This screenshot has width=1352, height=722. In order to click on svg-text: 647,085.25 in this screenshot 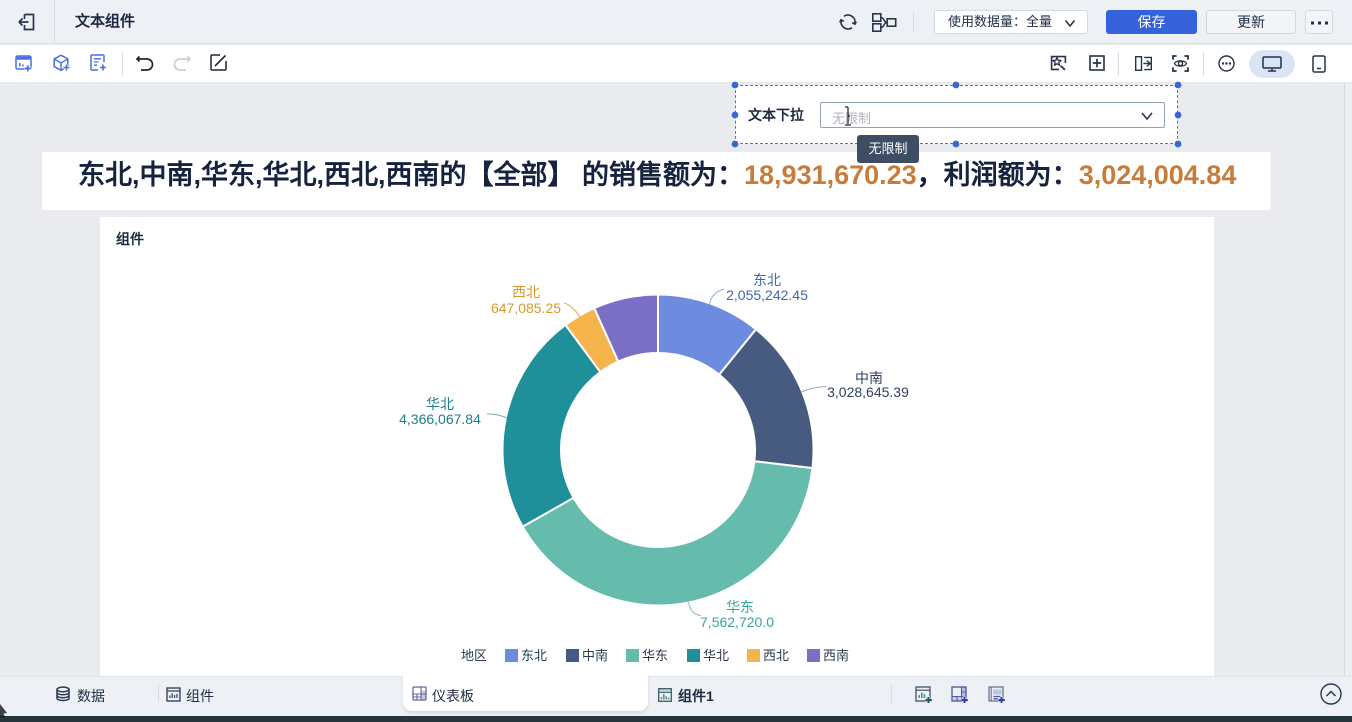, I will do `click(526, 308)`.